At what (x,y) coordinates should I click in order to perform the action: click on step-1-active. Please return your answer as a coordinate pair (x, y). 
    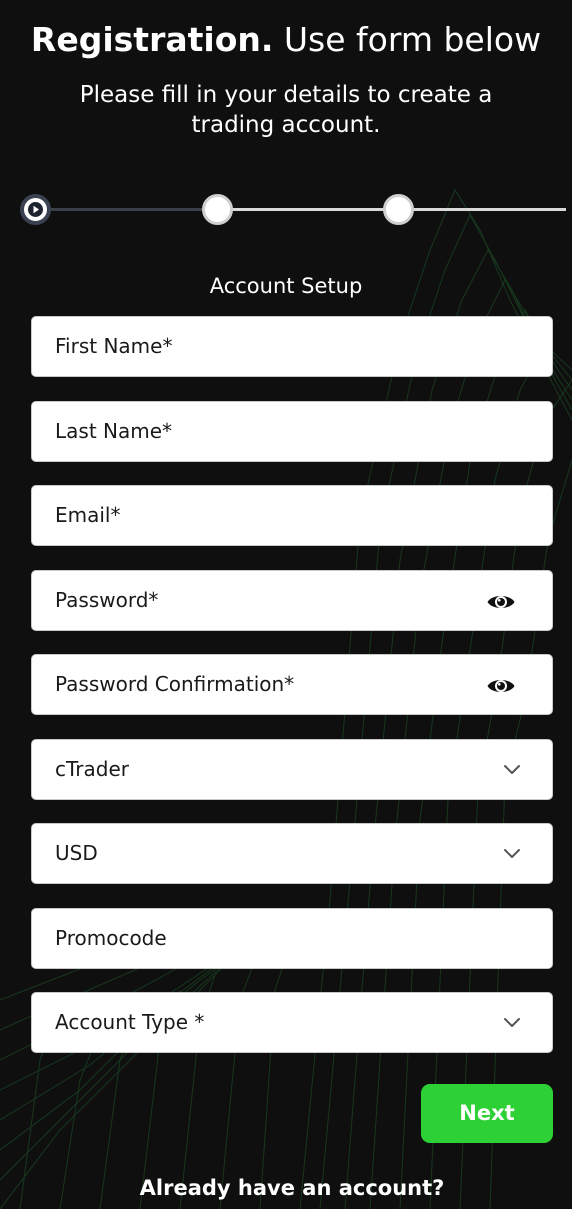
    Looking at the image, I should click on (35, 209).